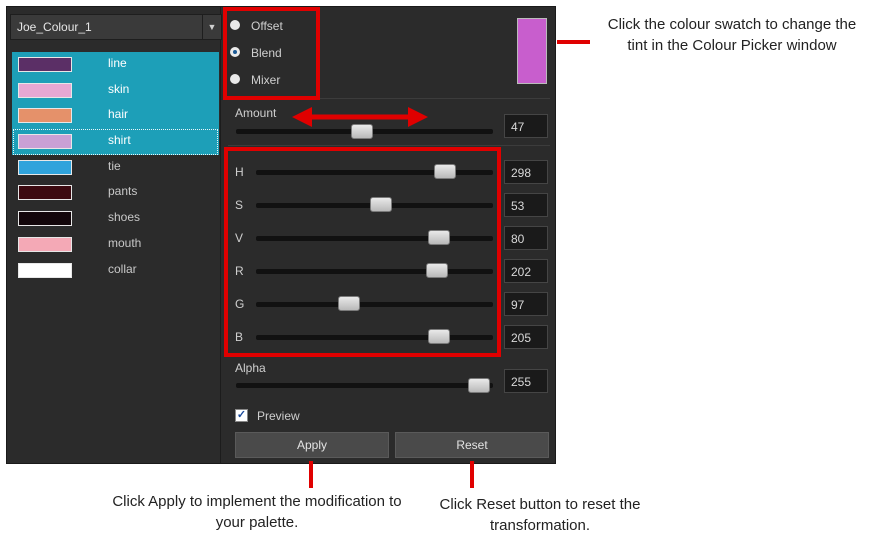  Describe the element at coordinates (526, 205) in the screenshot. I see `channel-value-field: 53` at that location.